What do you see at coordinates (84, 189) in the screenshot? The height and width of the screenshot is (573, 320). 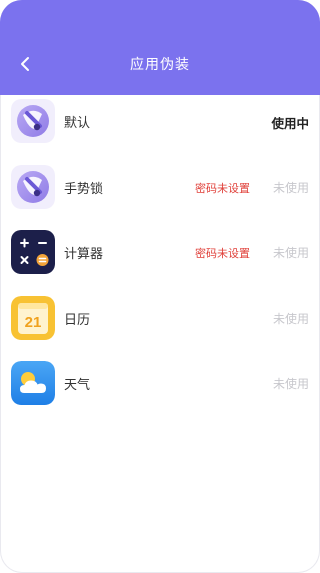 I see `app-name-label: 手势锁` at bounding box center [84, 189].